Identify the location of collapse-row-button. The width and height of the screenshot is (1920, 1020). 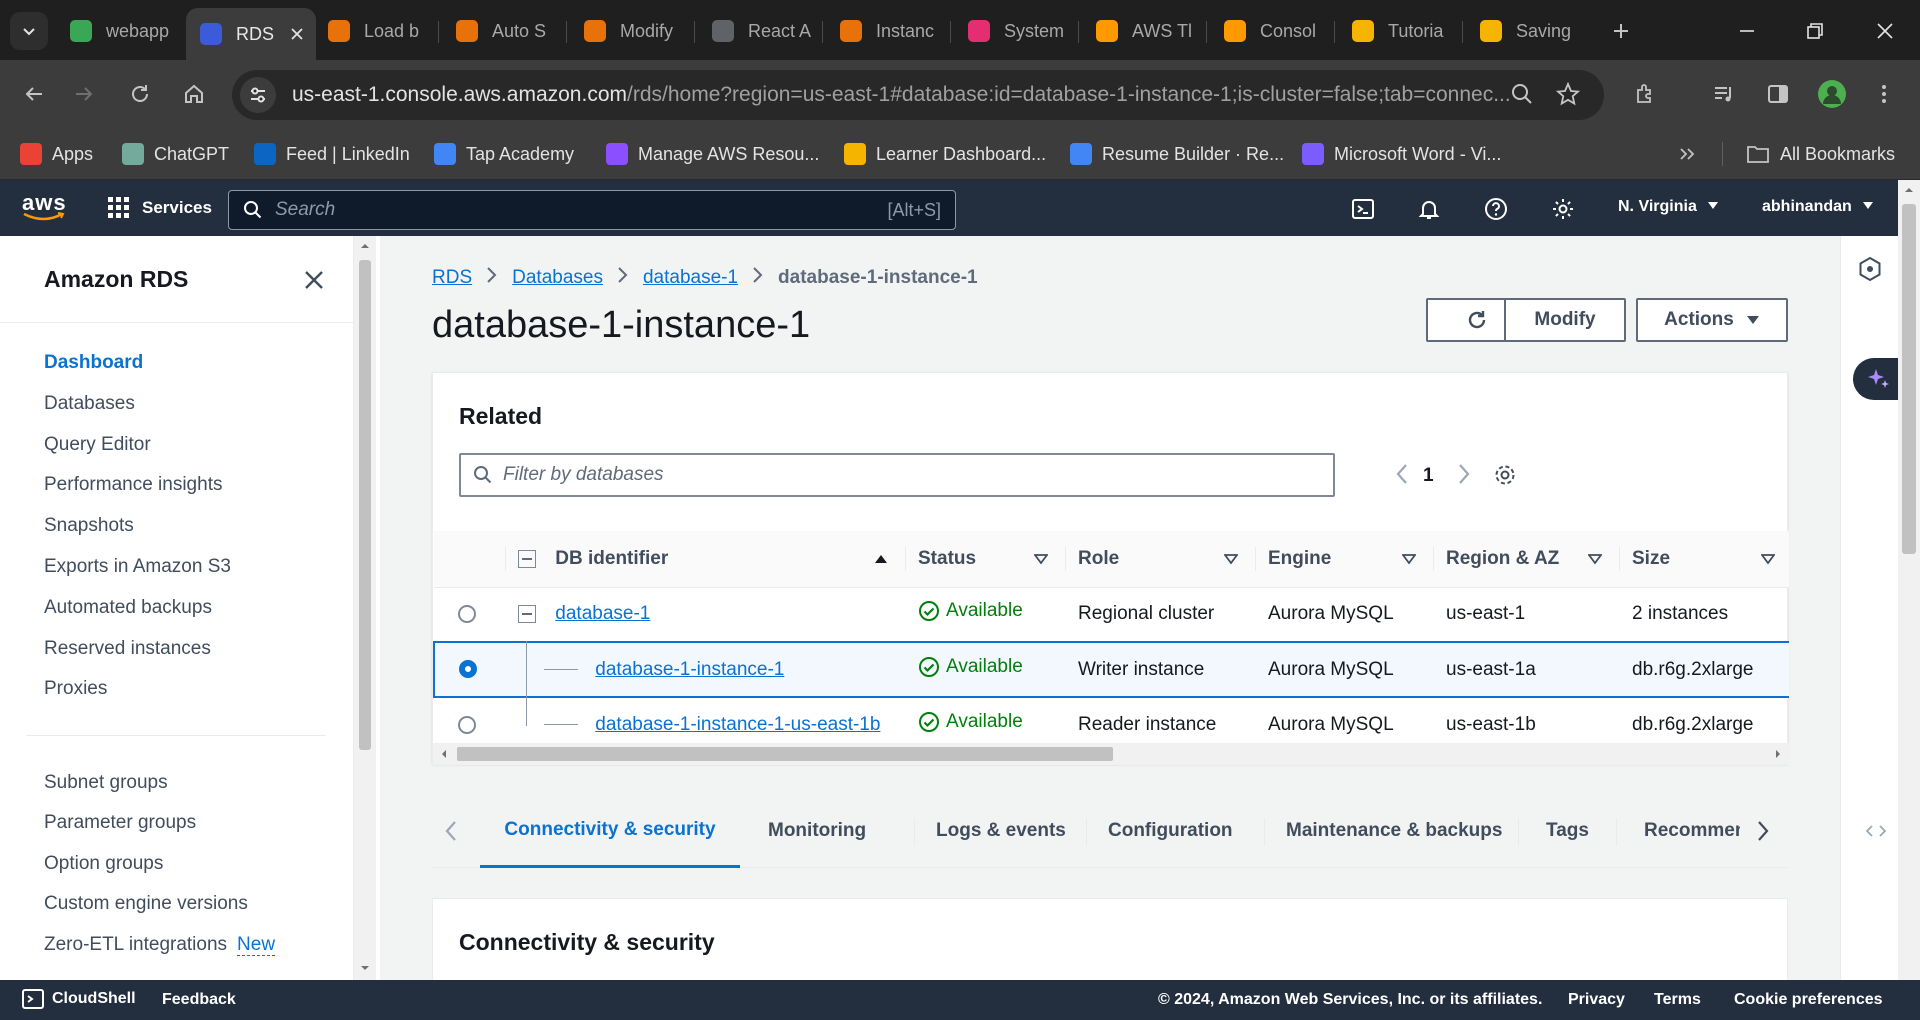
(527, 614).